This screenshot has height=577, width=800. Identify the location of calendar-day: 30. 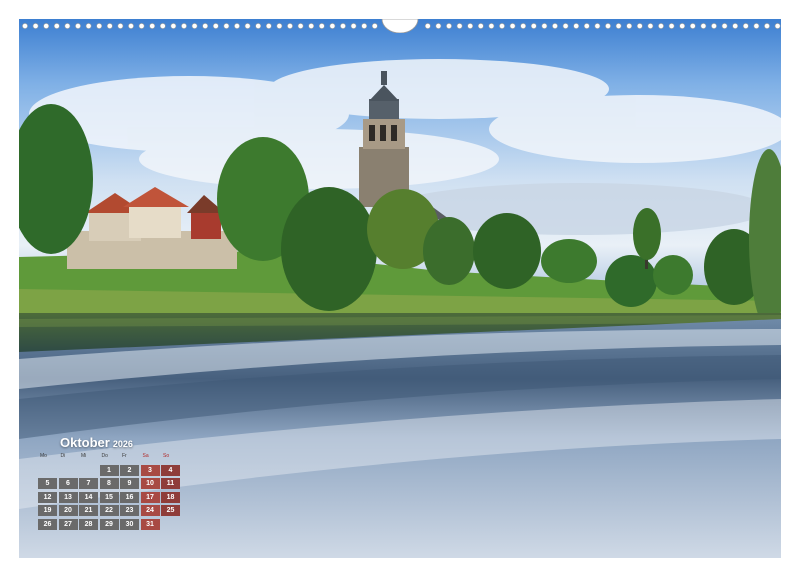
(129, 524).